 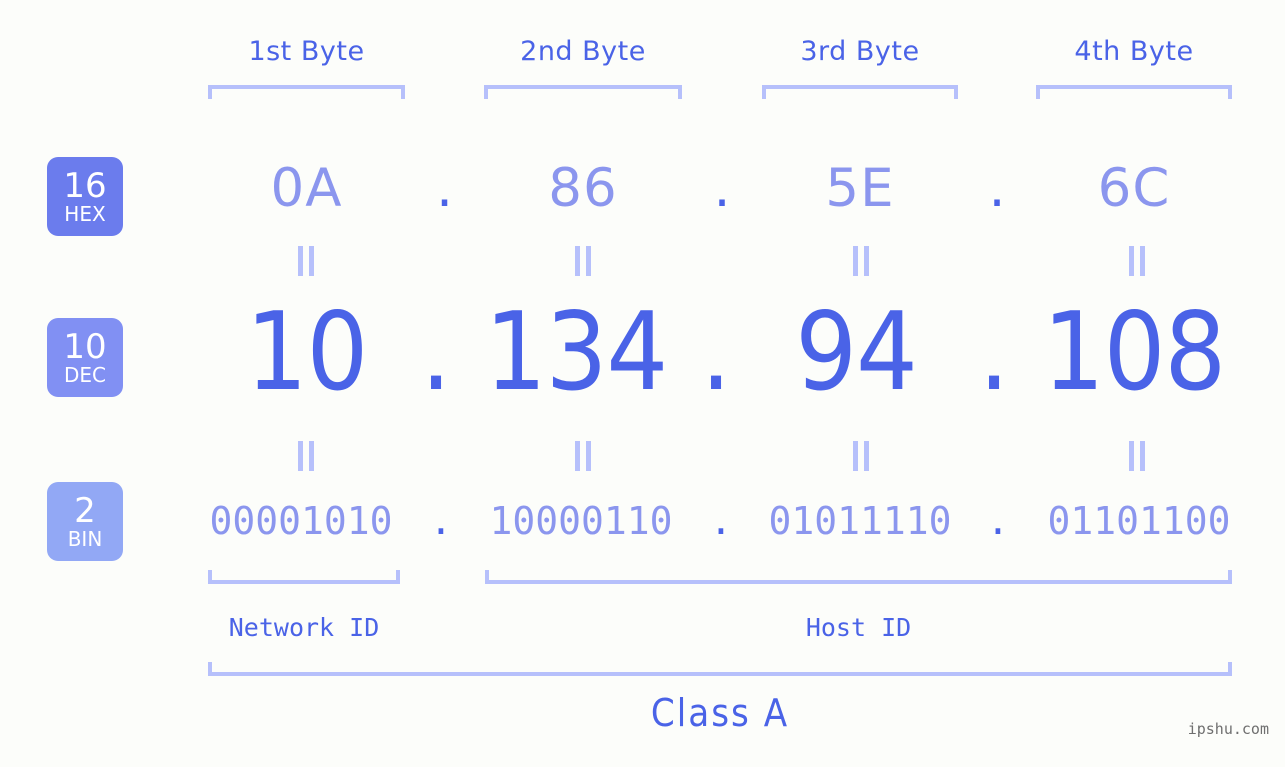 I want to click on base-badge-hex-abbr: HEX, so click(x=85, y=214).